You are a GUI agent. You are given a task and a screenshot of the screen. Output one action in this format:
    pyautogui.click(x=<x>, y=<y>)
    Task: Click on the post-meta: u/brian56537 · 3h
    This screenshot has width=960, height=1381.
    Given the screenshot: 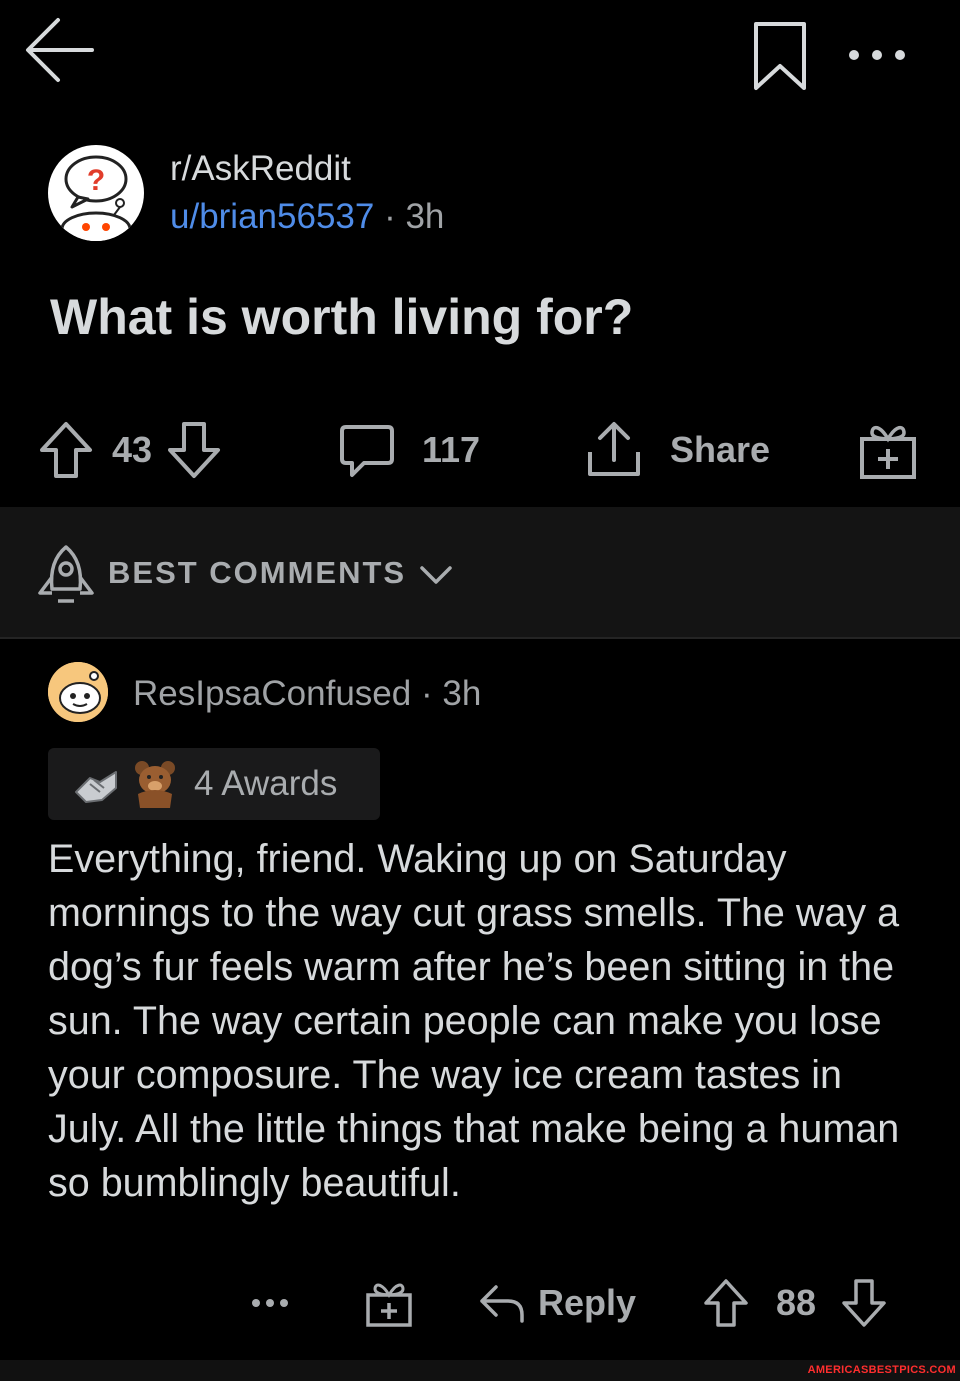 What is the action you would take?
    pyautogui.click(x=307, y=217)
    